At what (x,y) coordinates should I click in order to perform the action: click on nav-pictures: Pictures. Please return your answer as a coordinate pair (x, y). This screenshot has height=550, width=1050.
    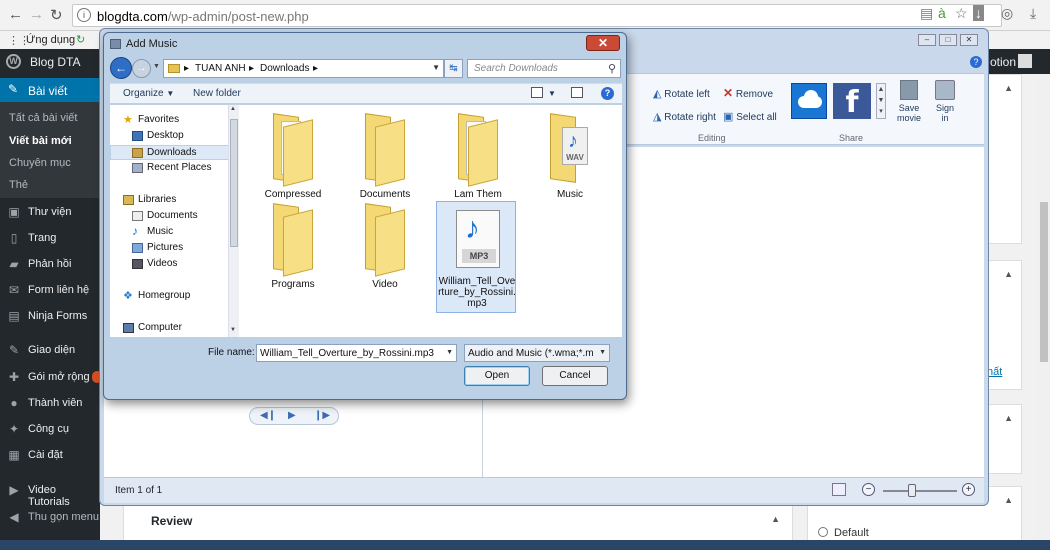
    Looking at the image, I should click on (169, 248).